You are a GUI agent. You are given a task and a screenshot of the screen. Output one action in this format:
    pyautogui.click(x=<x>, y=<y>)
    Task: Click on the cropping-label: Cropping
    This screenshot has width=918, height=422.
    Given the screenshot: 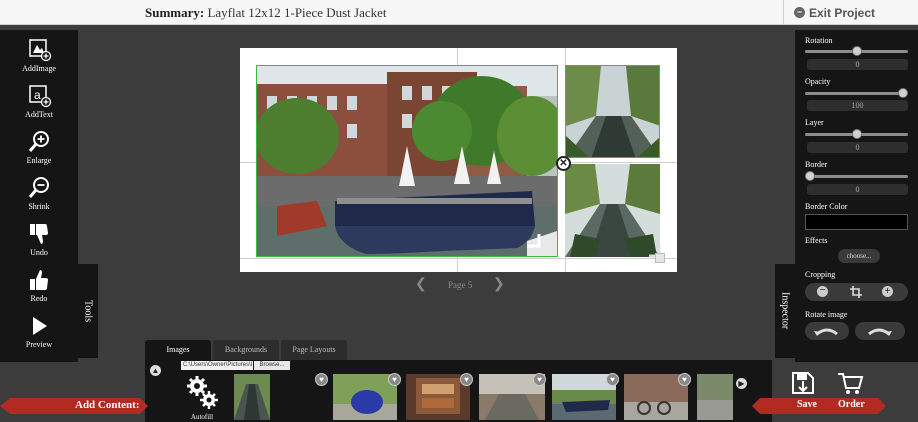 What is the action you would take?
    pyautogui.click(x=820, y=274)
    